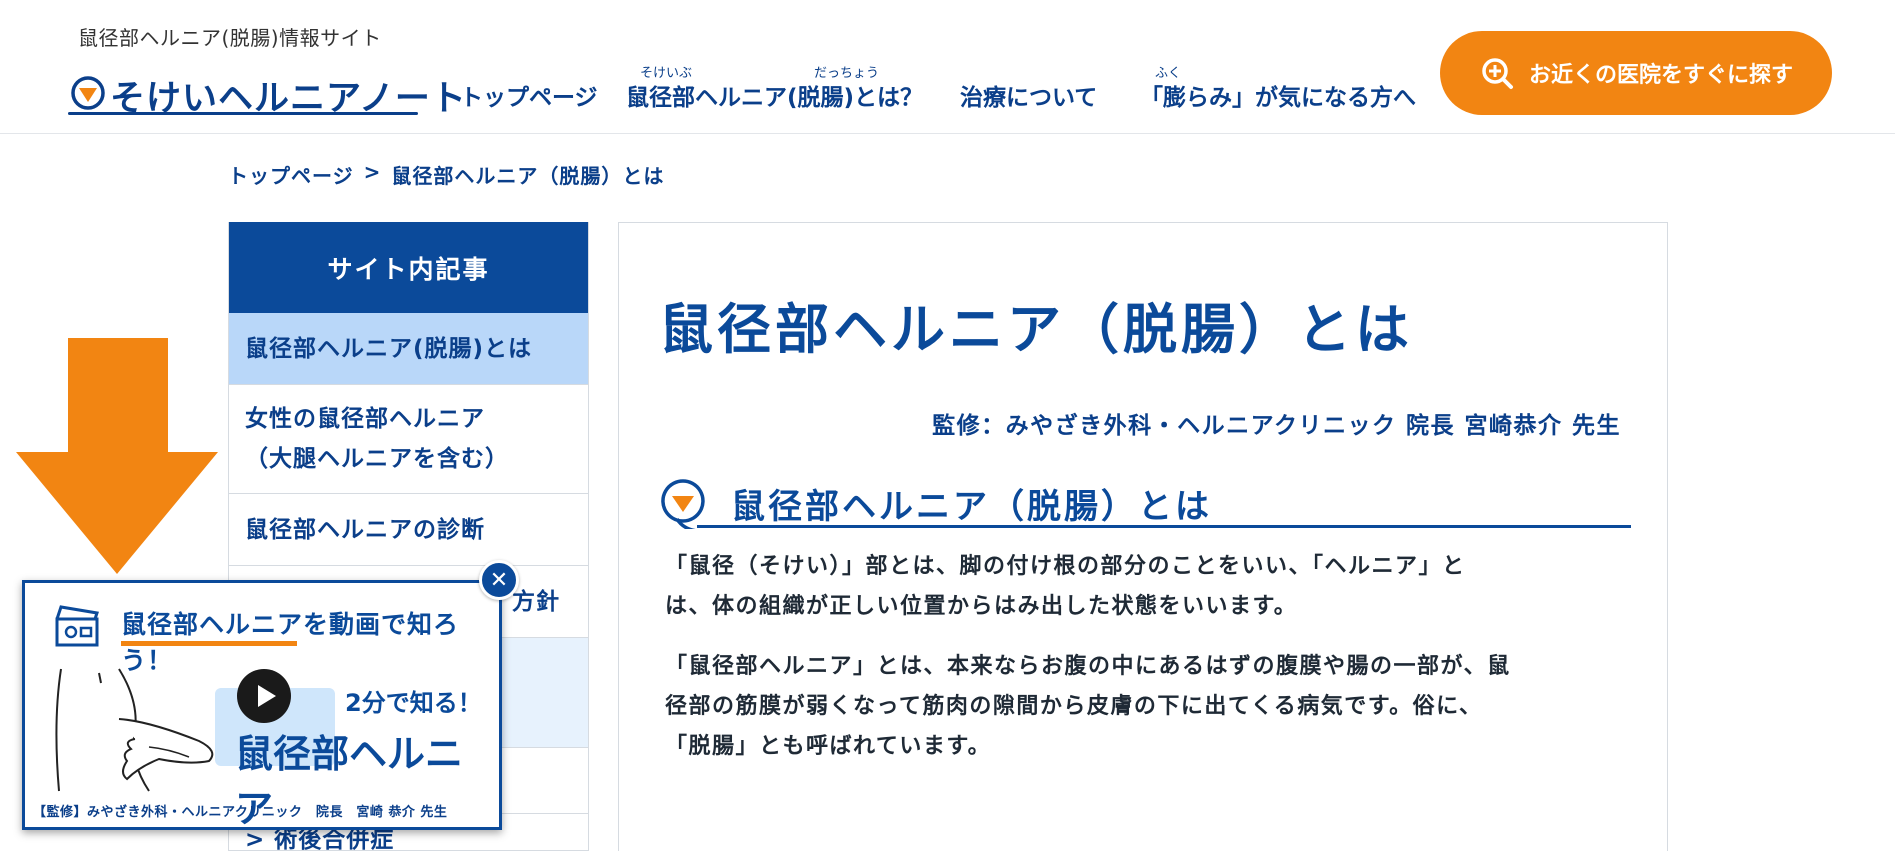 The image size is (1895, 851). Describe the element at coordinates (774, 95) in the screenshot. I see `nav-what-is-hernia: 鼠径部ヘルニア(脱腸)とは？` at that location.